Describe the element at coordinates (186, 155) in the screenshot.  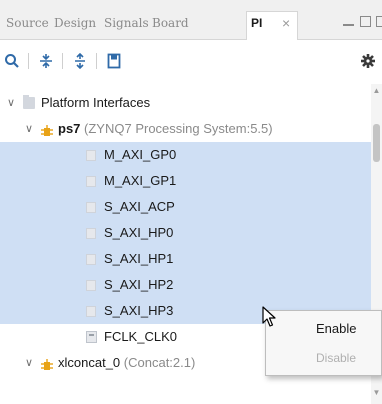
I see `tree-node-interface: M_AXI_GP0` at that location.